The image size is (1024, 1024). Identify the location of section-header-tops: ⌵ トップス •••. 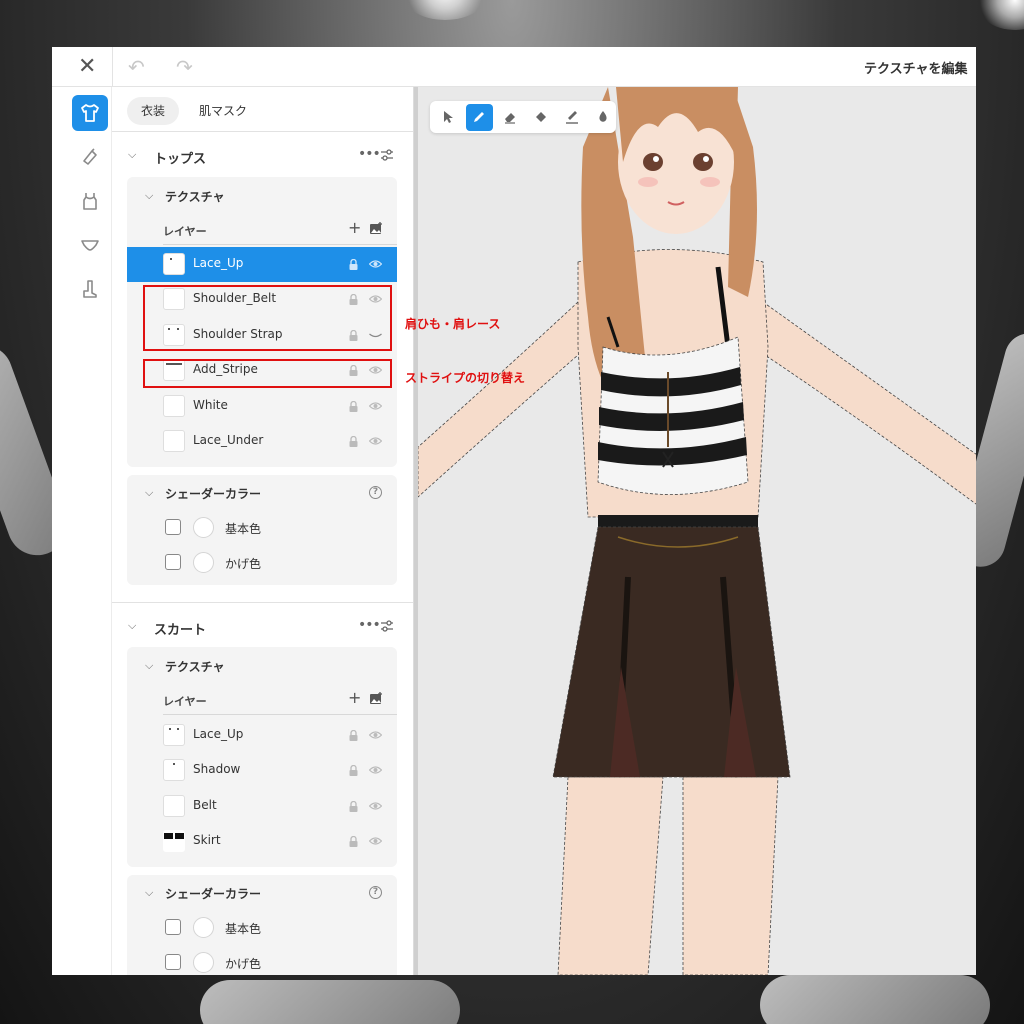
(263, 157).